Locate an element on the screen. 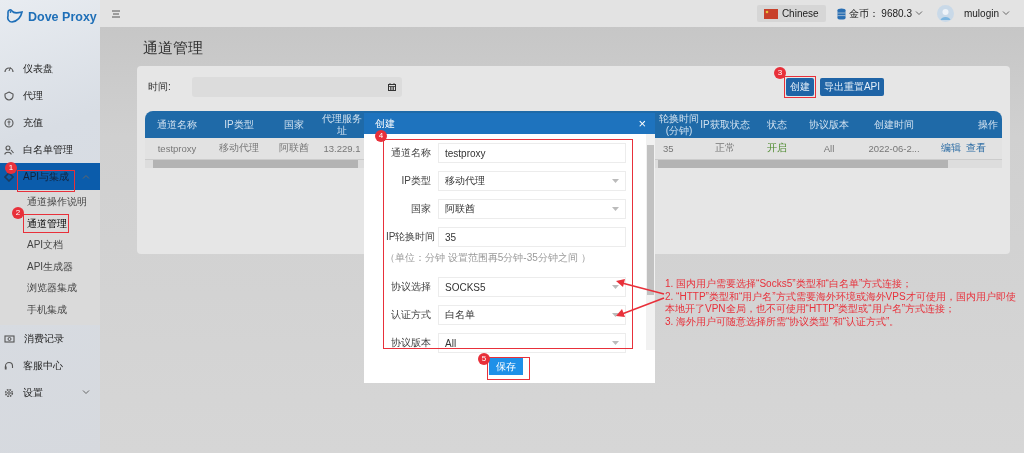  select-field: 移动代理 is located at coordinates (532, 181).